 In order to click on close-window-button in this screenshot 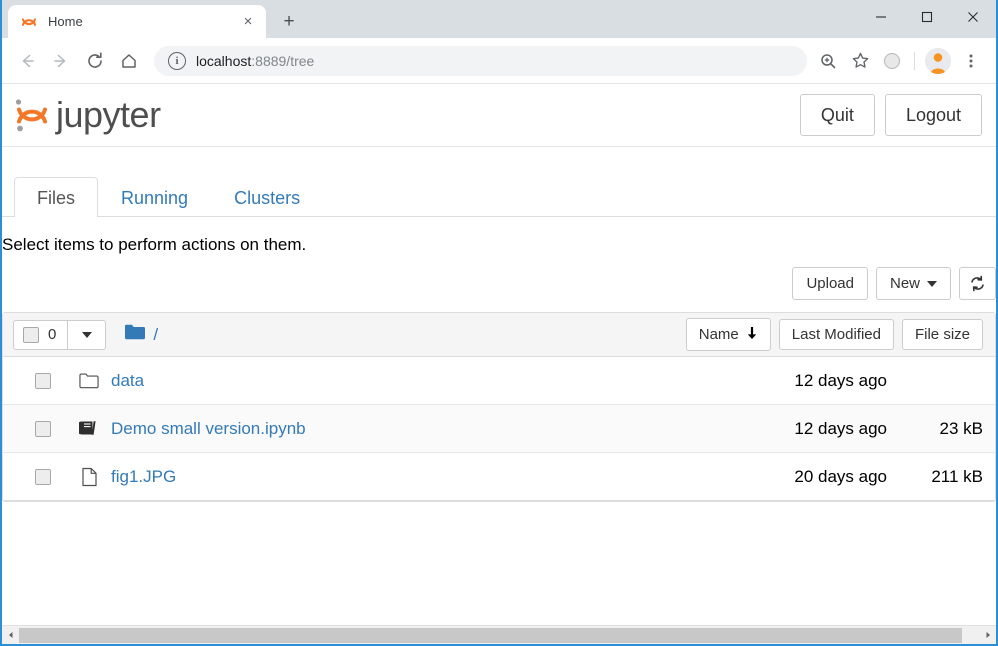, I will do `click(973, 17)`.